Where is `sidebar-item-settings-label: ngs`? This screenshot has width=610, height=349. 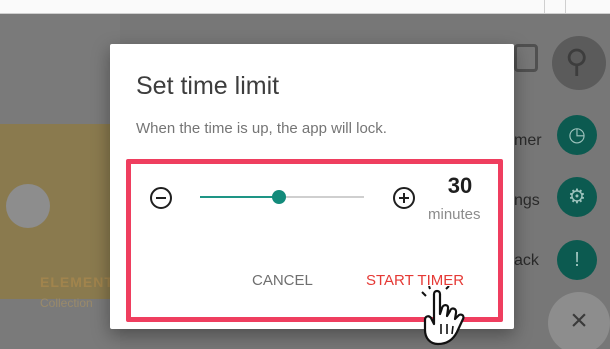 sidebar-item-settings-label: ngs is located at coordinates (527, 200).